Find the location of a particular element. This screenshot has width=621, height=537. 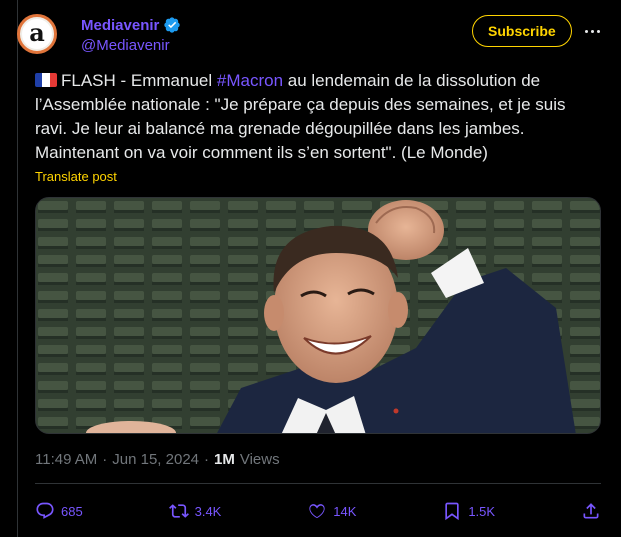

views-label: Views is located at coordinates (259, 459).